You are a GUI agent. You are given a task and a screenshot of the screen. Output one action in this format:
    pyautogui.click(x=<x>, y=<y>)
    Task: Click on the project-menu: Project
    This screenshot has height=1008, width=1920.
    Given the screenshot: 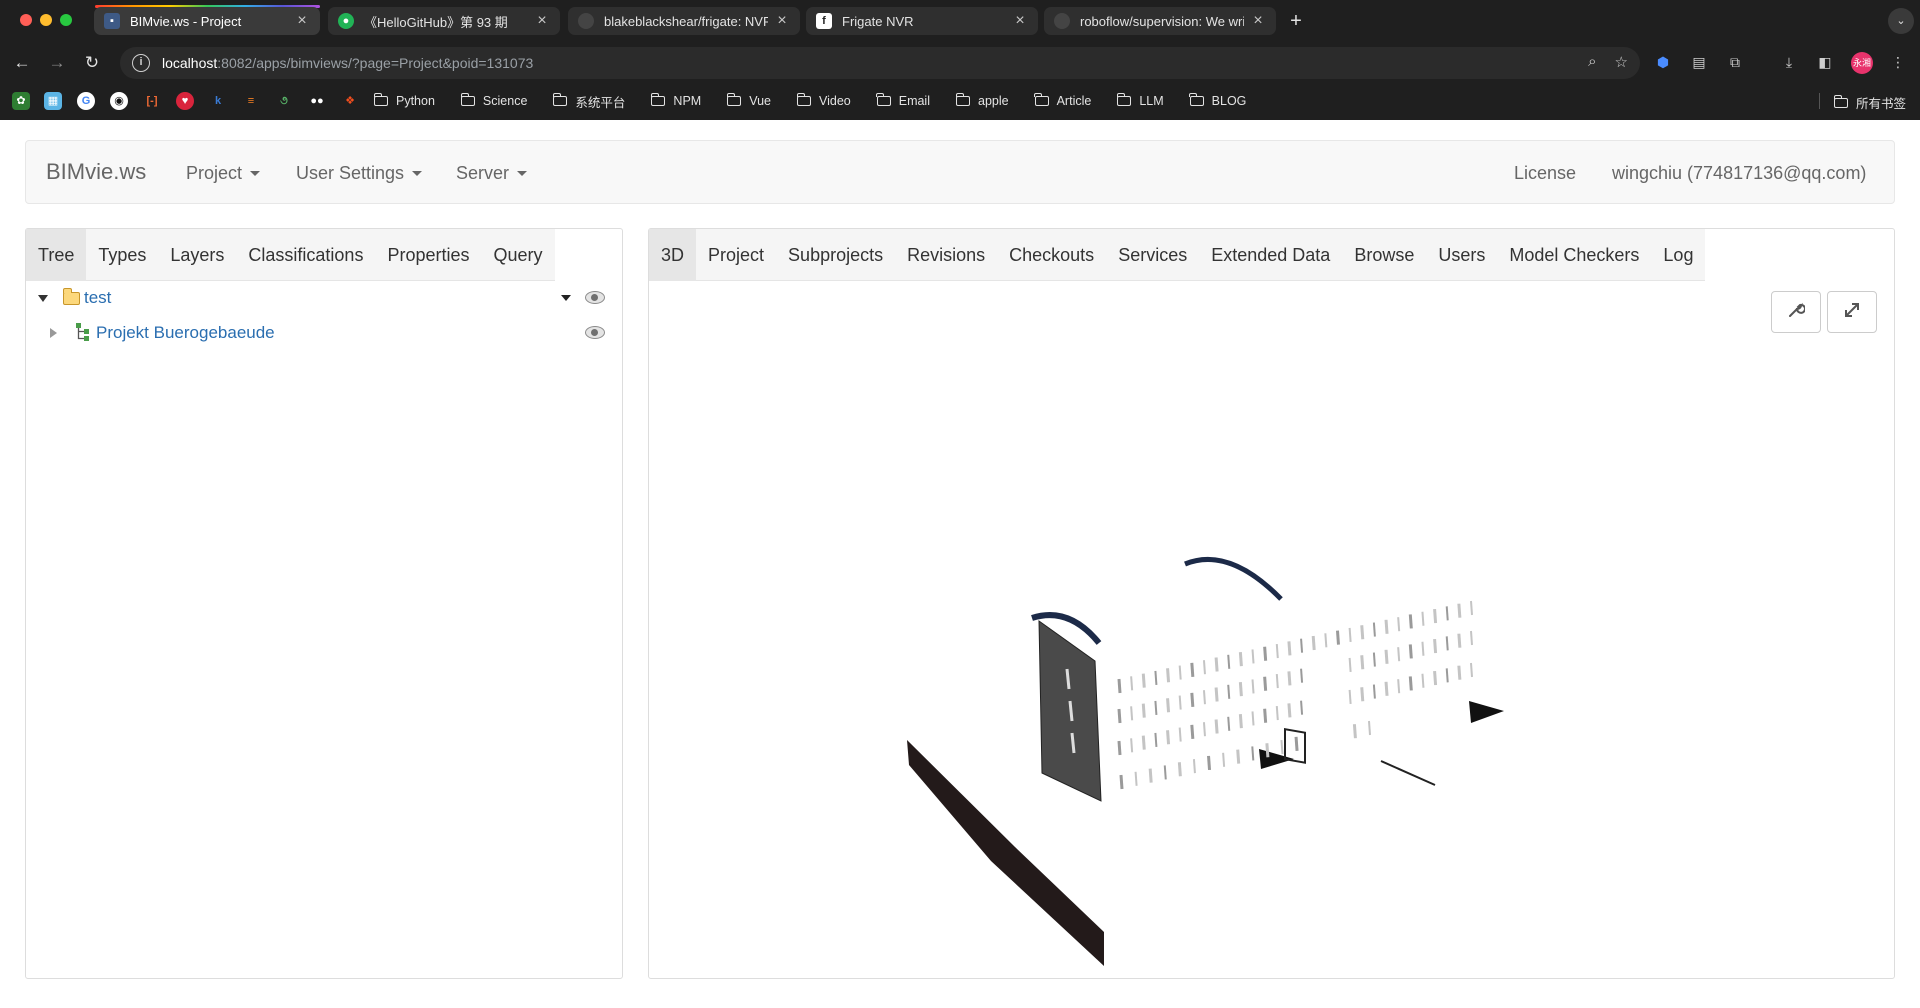 What is the action you would take?
    pyautogui.click(x=223, y=173)
    